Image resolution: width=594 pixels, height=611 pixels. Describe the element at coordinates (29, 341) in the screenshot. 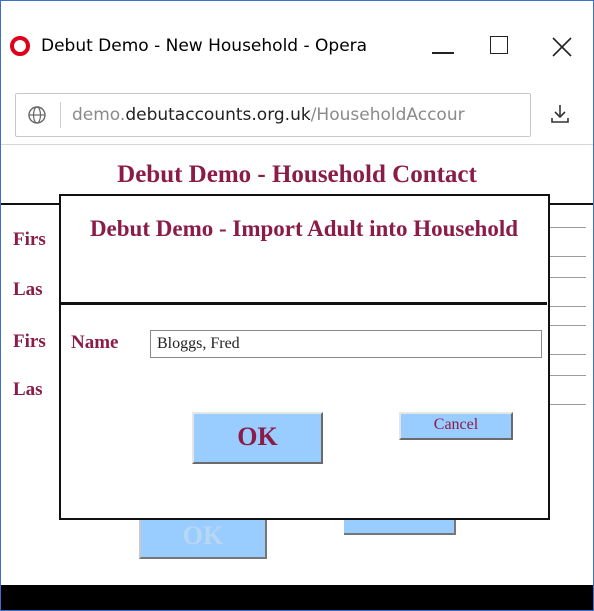

I see `first-name-label-2: Firs` at that location.